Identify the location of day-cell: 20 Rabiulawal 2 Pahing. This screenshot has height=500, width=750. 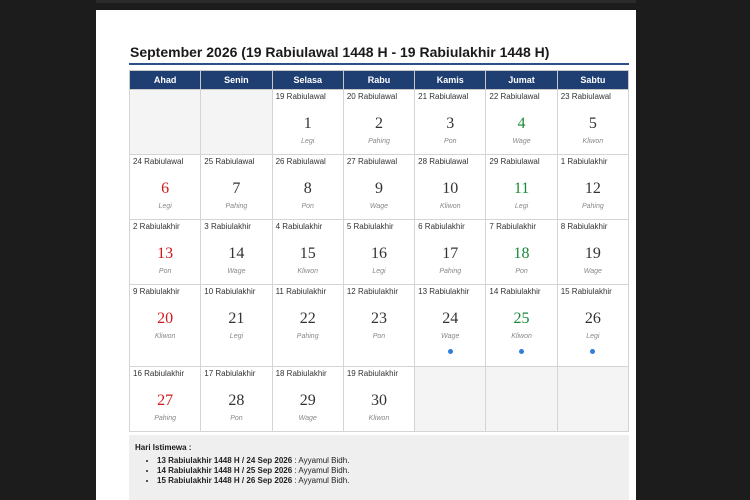
(379, 122).